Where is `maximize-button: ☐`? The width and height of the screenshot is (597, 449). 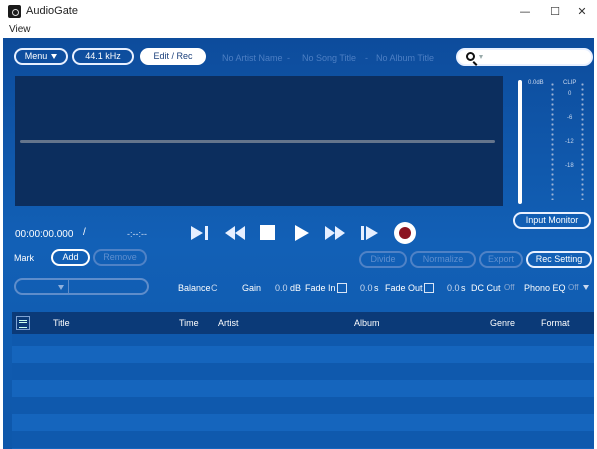
maximize-button: ☐ is located at coordinates (555, 11).